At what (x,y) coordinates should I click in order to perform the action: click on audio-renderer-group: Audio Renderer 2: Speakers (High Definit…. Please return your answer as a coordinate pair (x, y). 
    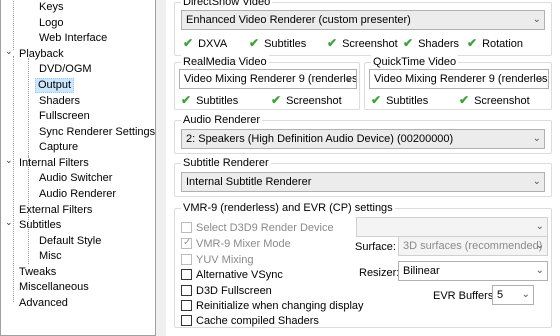
    Looking at the image, I should click on (363, 133).